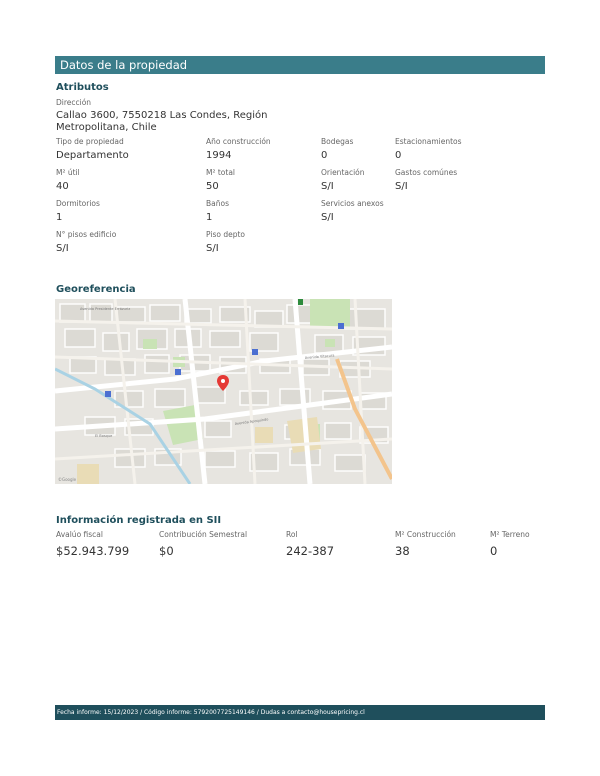 The height and width of the screenshot is (776, 600). What do you see at coordinates (62, 186) in the screenshot?
I see `field-value: 40` at bounding box center [62, 186].